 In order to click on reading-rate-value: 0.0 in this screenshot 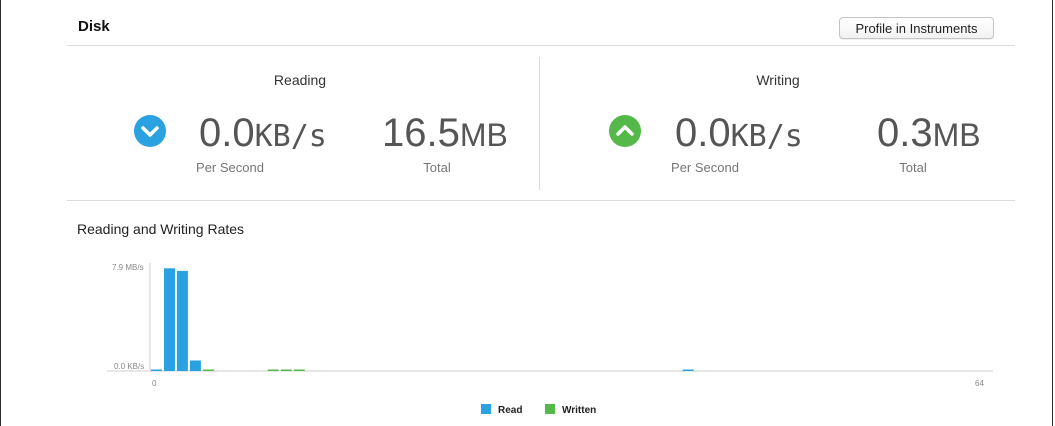, I will do `click(227, 133)`.